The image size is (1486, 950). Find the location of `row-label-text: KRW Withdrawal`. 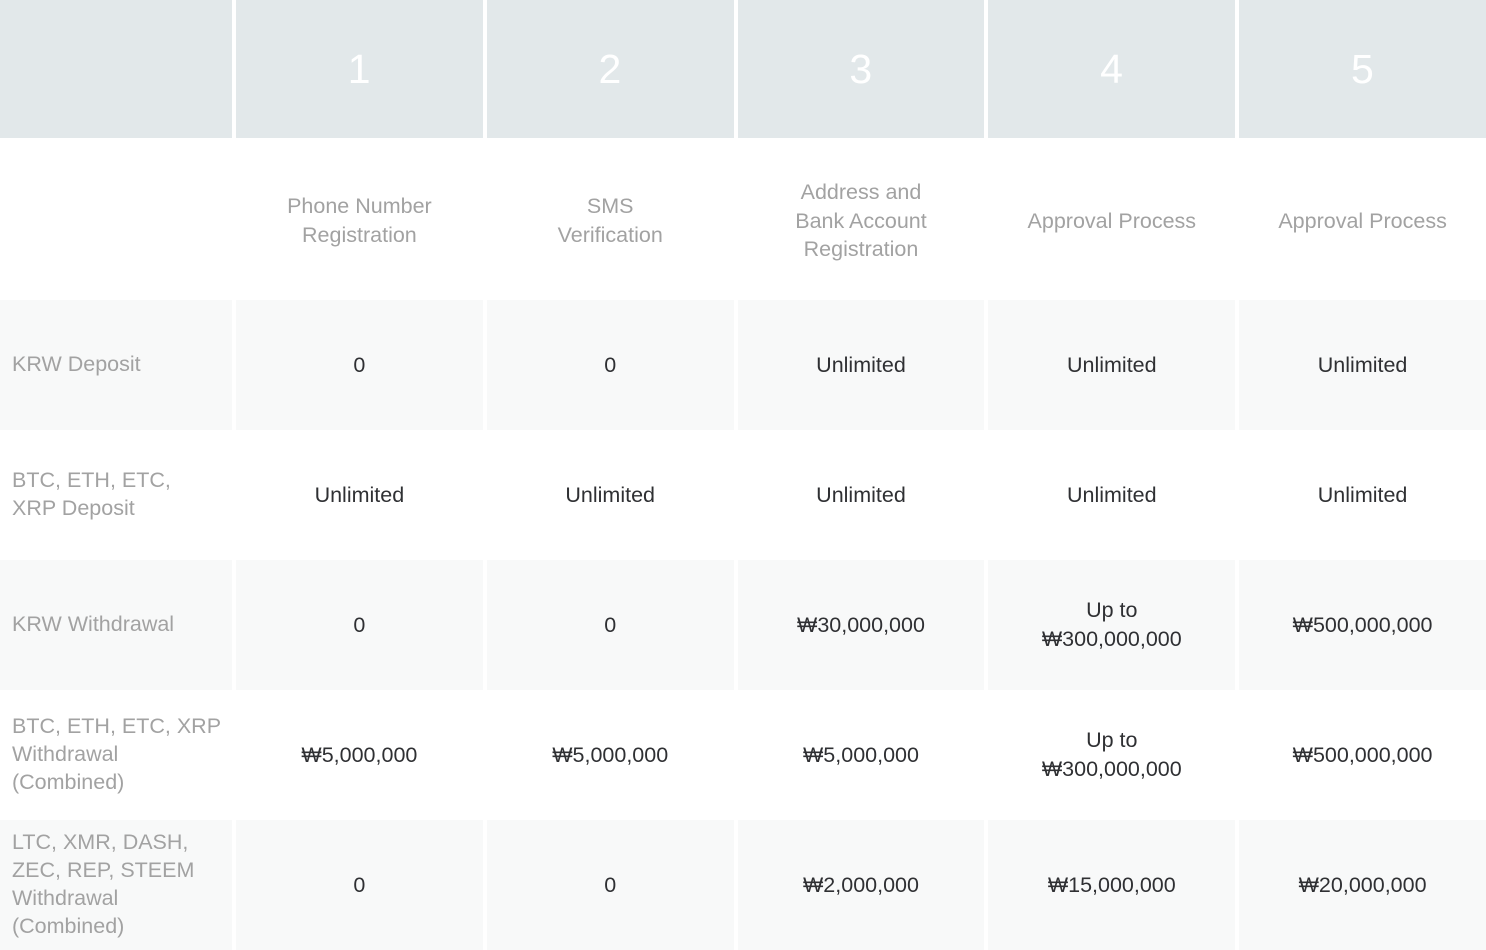

row-label-text: KRW Withdrawal is located at coordinates (93, 624).